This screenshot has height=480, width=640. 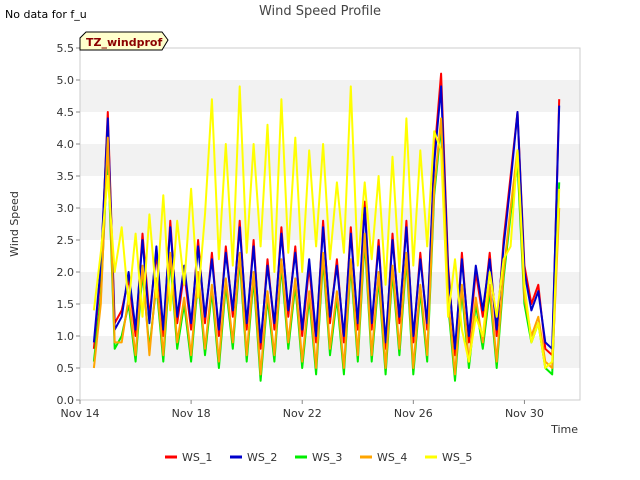 What do you see at coordinates (14, 224) in the screenshot?
I see `y-axis-label: Wind Speed` at bounding box center [14, 224].